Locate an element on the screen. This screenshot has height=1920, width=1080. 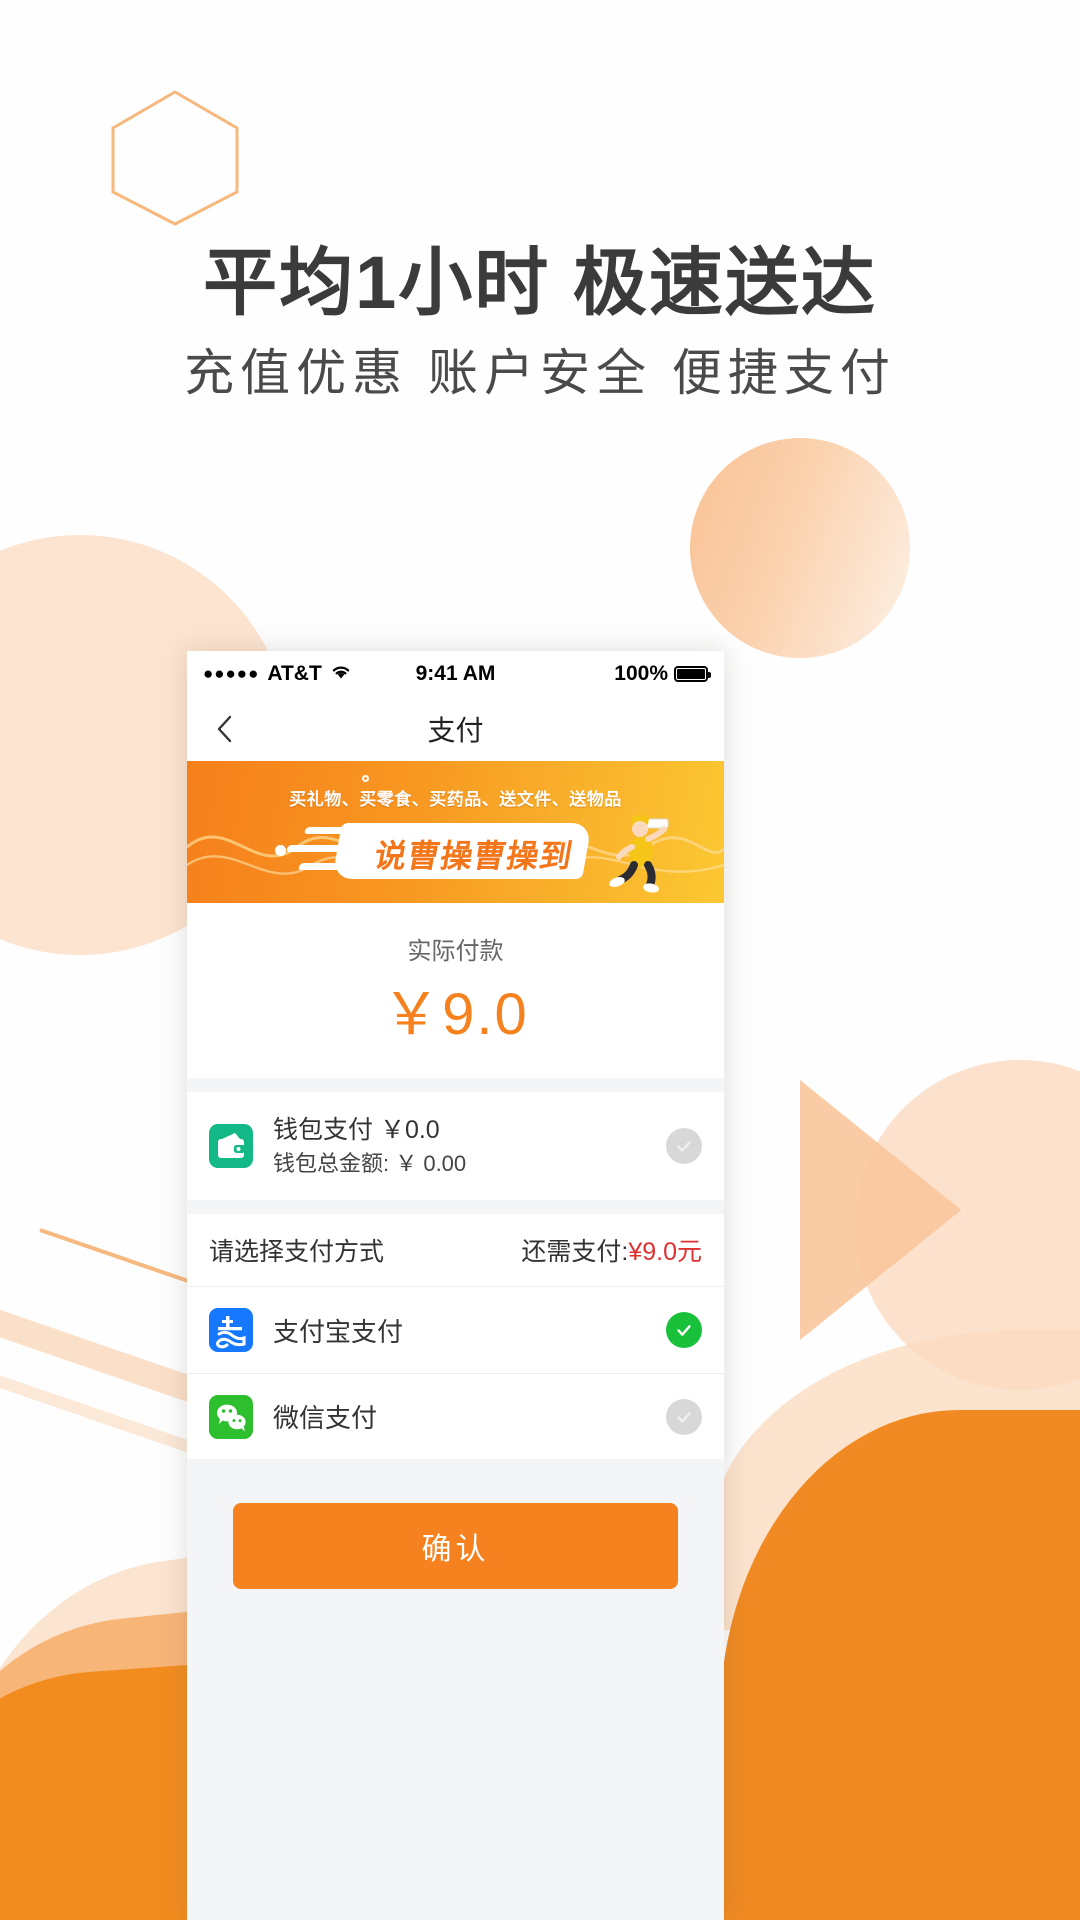
wallet-checkbox is located at coordinates (684, 1146).